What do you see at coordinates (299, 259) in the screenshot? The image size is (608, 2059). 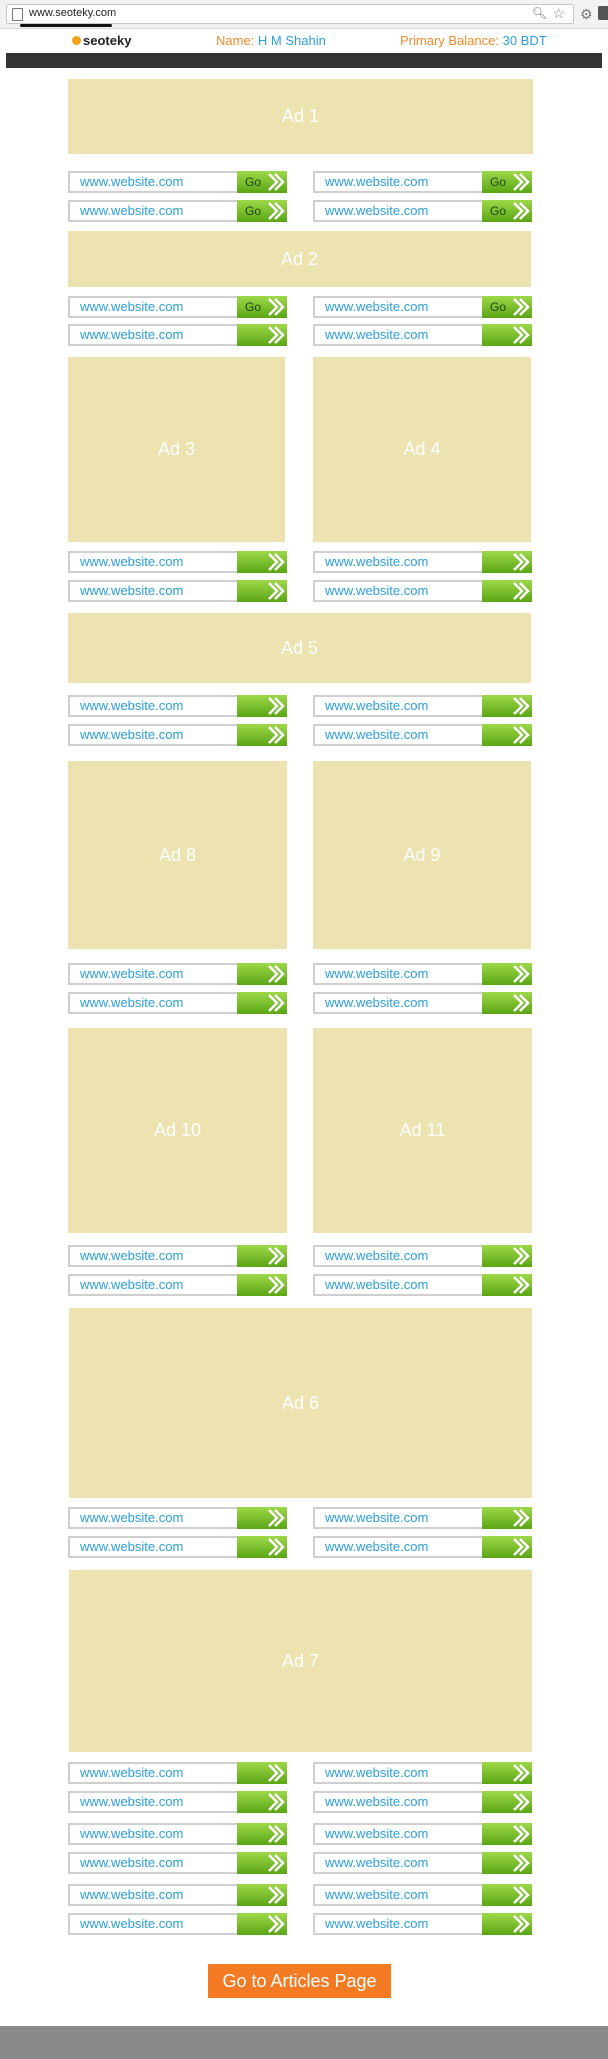 I see `ad-2: Ad 2` at bounding box center [299, 259].